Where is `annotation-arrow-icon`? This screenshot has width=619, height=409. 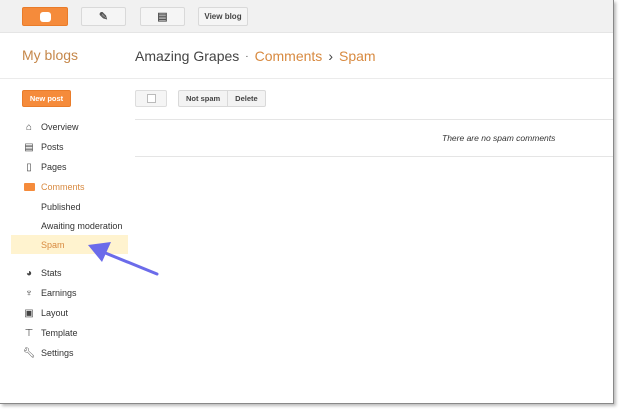 annotation-arrow-icon is located at coordinates (123, 259).